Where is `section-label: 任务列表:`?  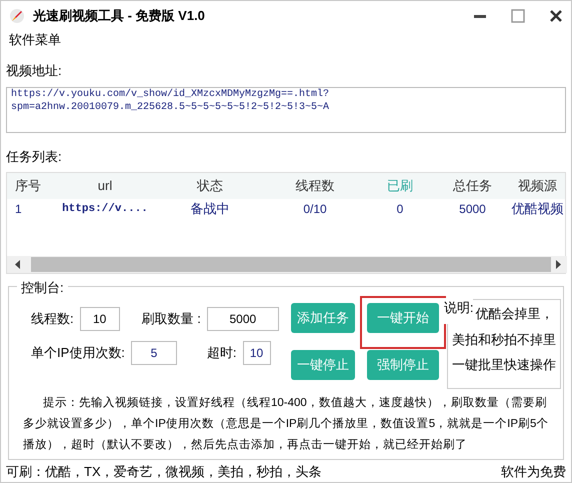
section-label: 任务列表: is located at coordinates (34, 157).